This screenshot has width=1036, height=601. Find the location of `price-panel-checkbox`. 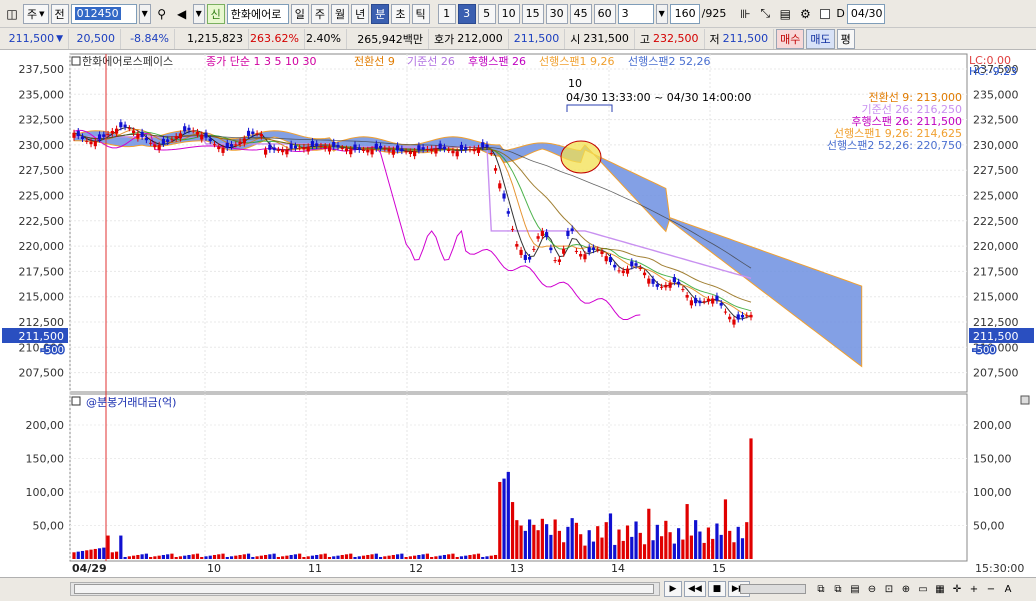

price-panel-checkbox is located at coordinates (76, 61).